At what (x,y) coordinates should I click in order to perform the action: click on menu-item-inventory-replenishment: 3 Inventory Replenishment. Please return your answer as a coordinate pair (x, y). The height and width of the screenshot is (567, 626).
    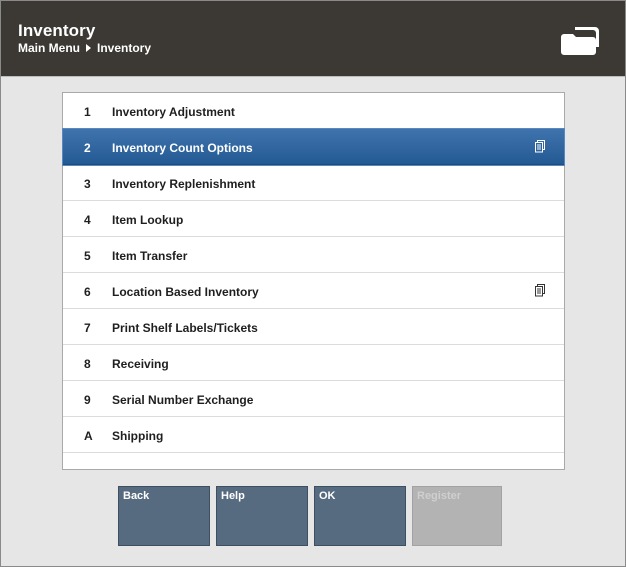
    Looking at the image, I should click on (313, 183).